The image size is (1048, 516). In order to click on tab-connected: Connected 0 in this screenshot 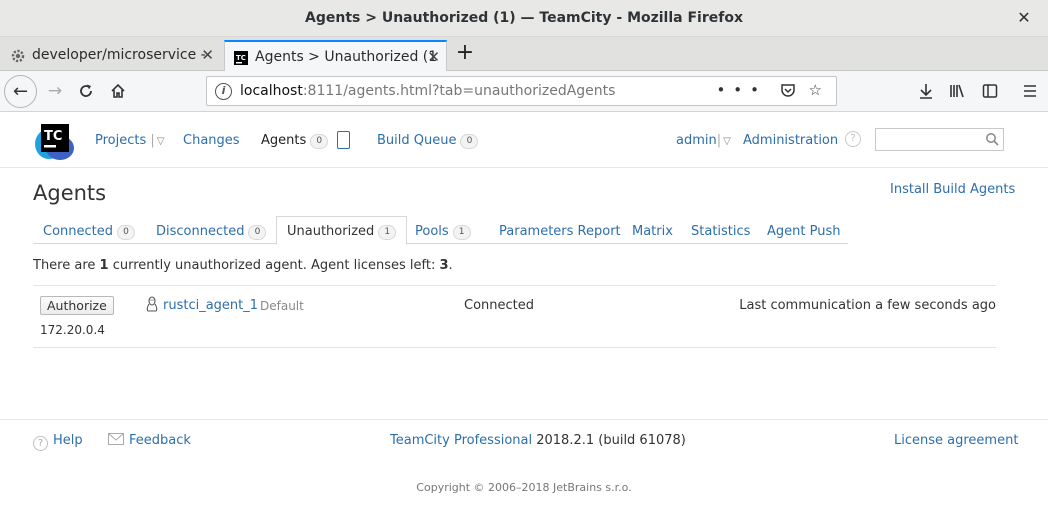, I will do `click(89, 232)`.